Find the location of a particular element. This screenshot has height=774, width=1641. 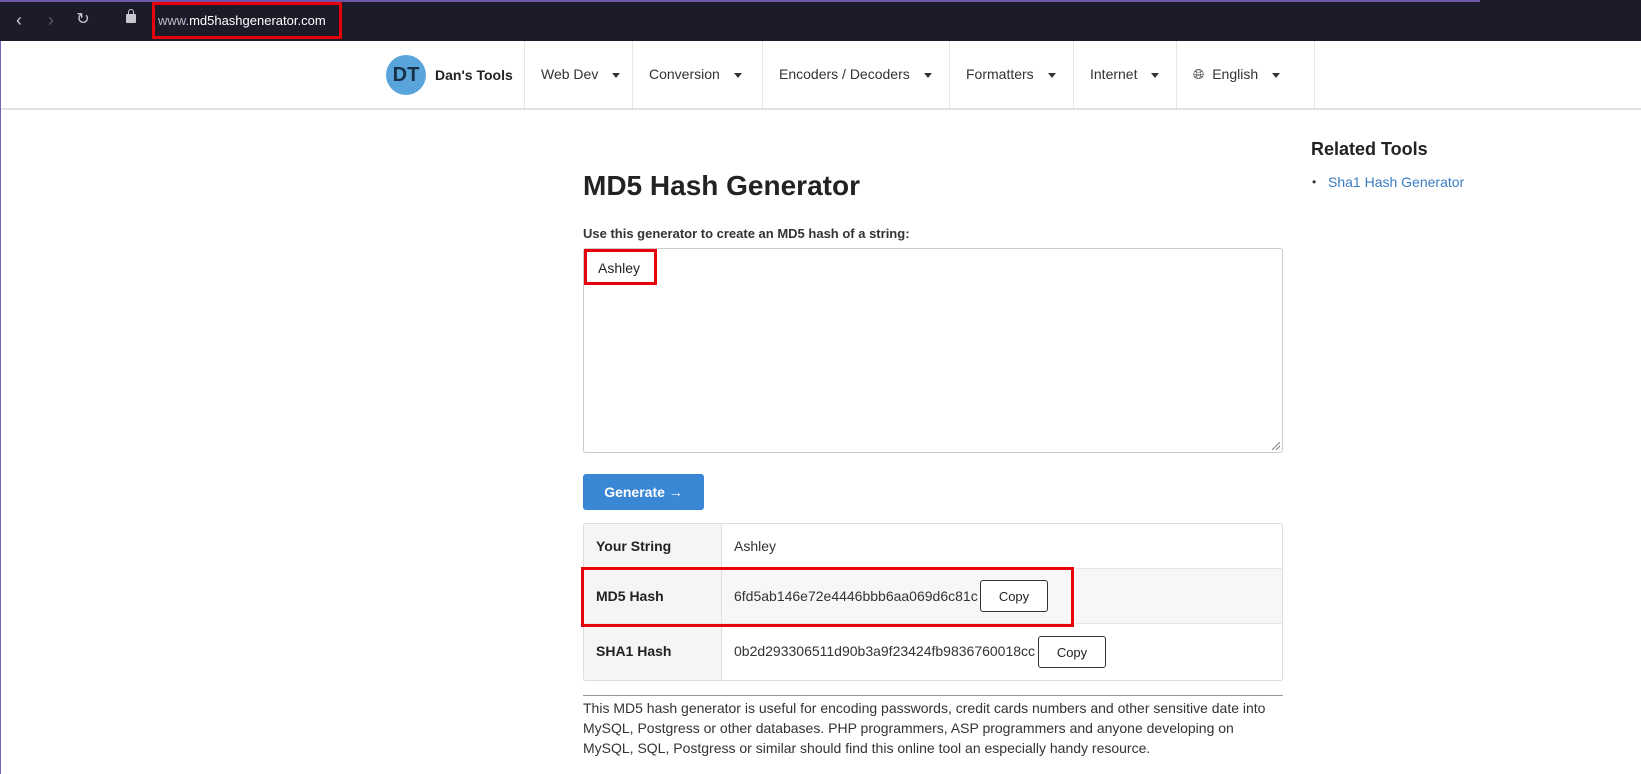

menu-conversion: Conversion is located at coordinates (697, 74).